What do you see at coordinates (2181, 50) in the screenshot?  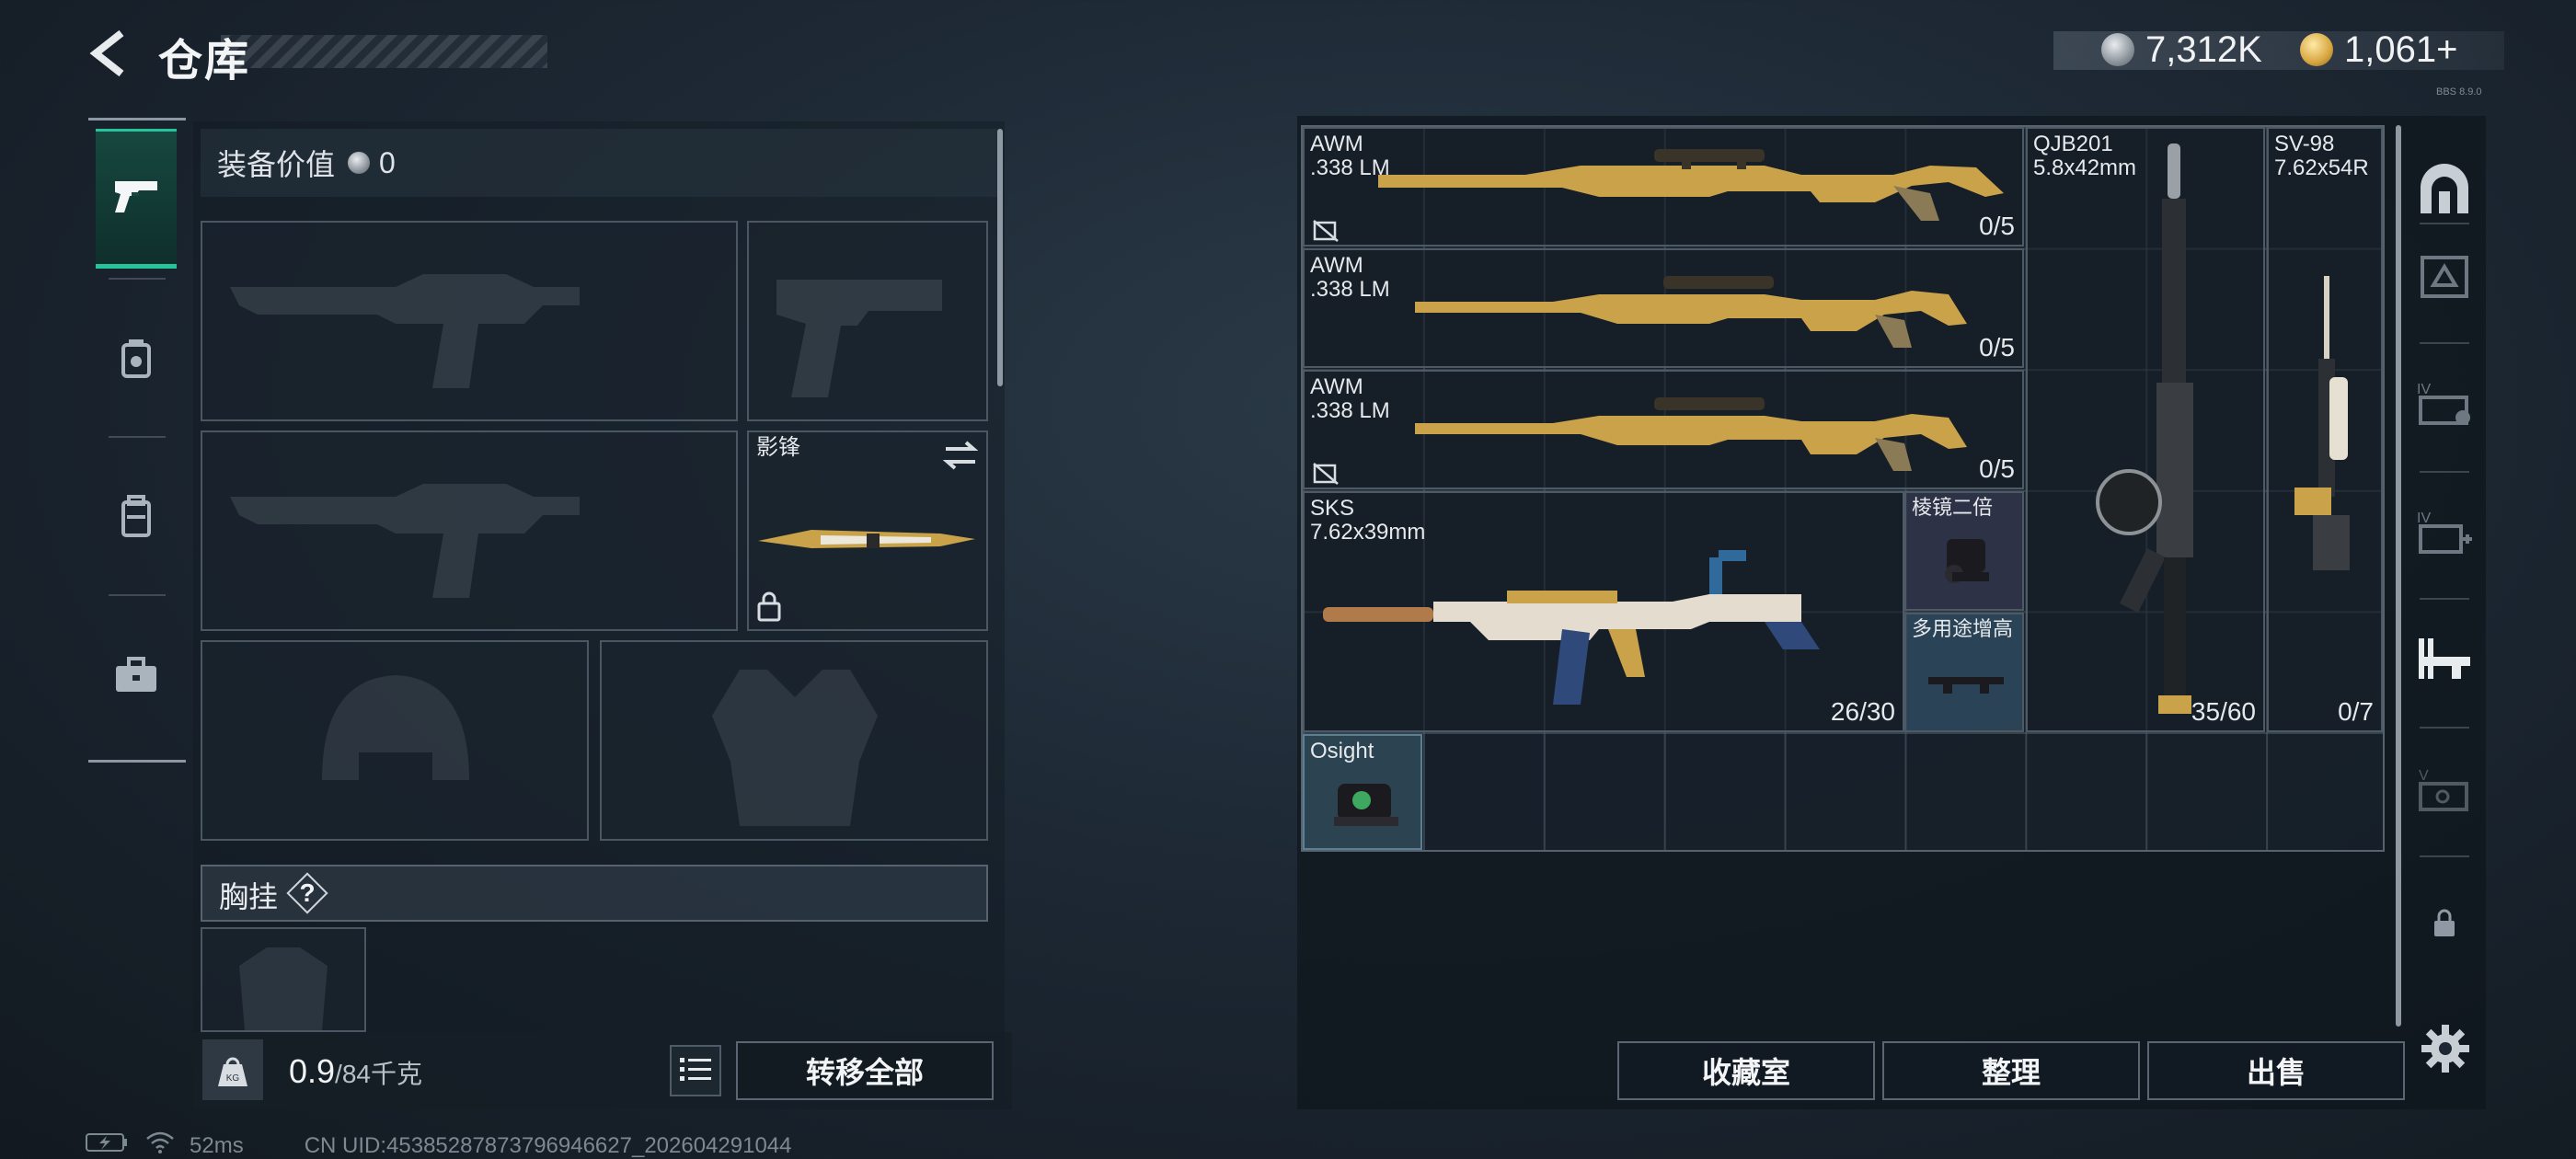 I see `silver-currency: 7,312K` at bounding box center [2181, 50].